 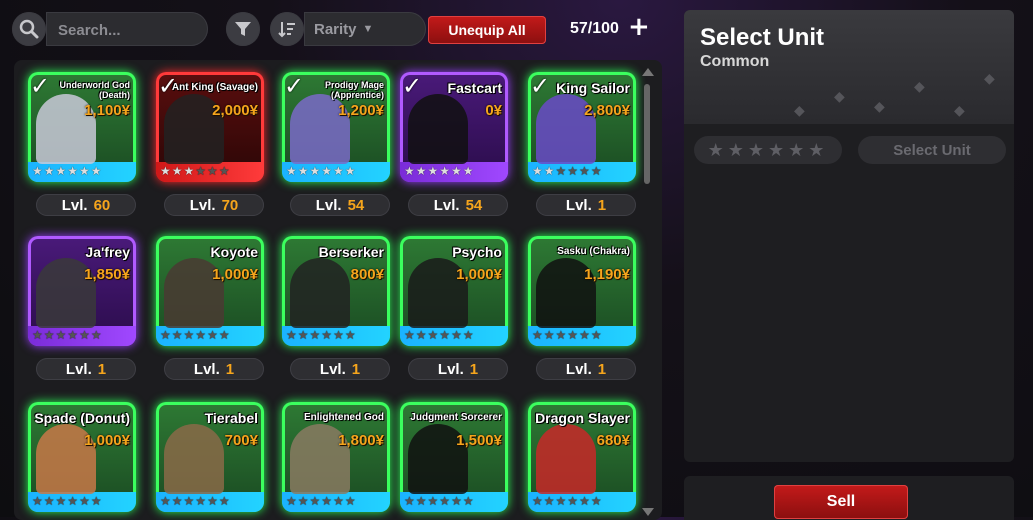 I want to click on unit-card: Underworld God (Death) 1,100¥ ★★★★★★ ✓, so click(x=82, y=127).